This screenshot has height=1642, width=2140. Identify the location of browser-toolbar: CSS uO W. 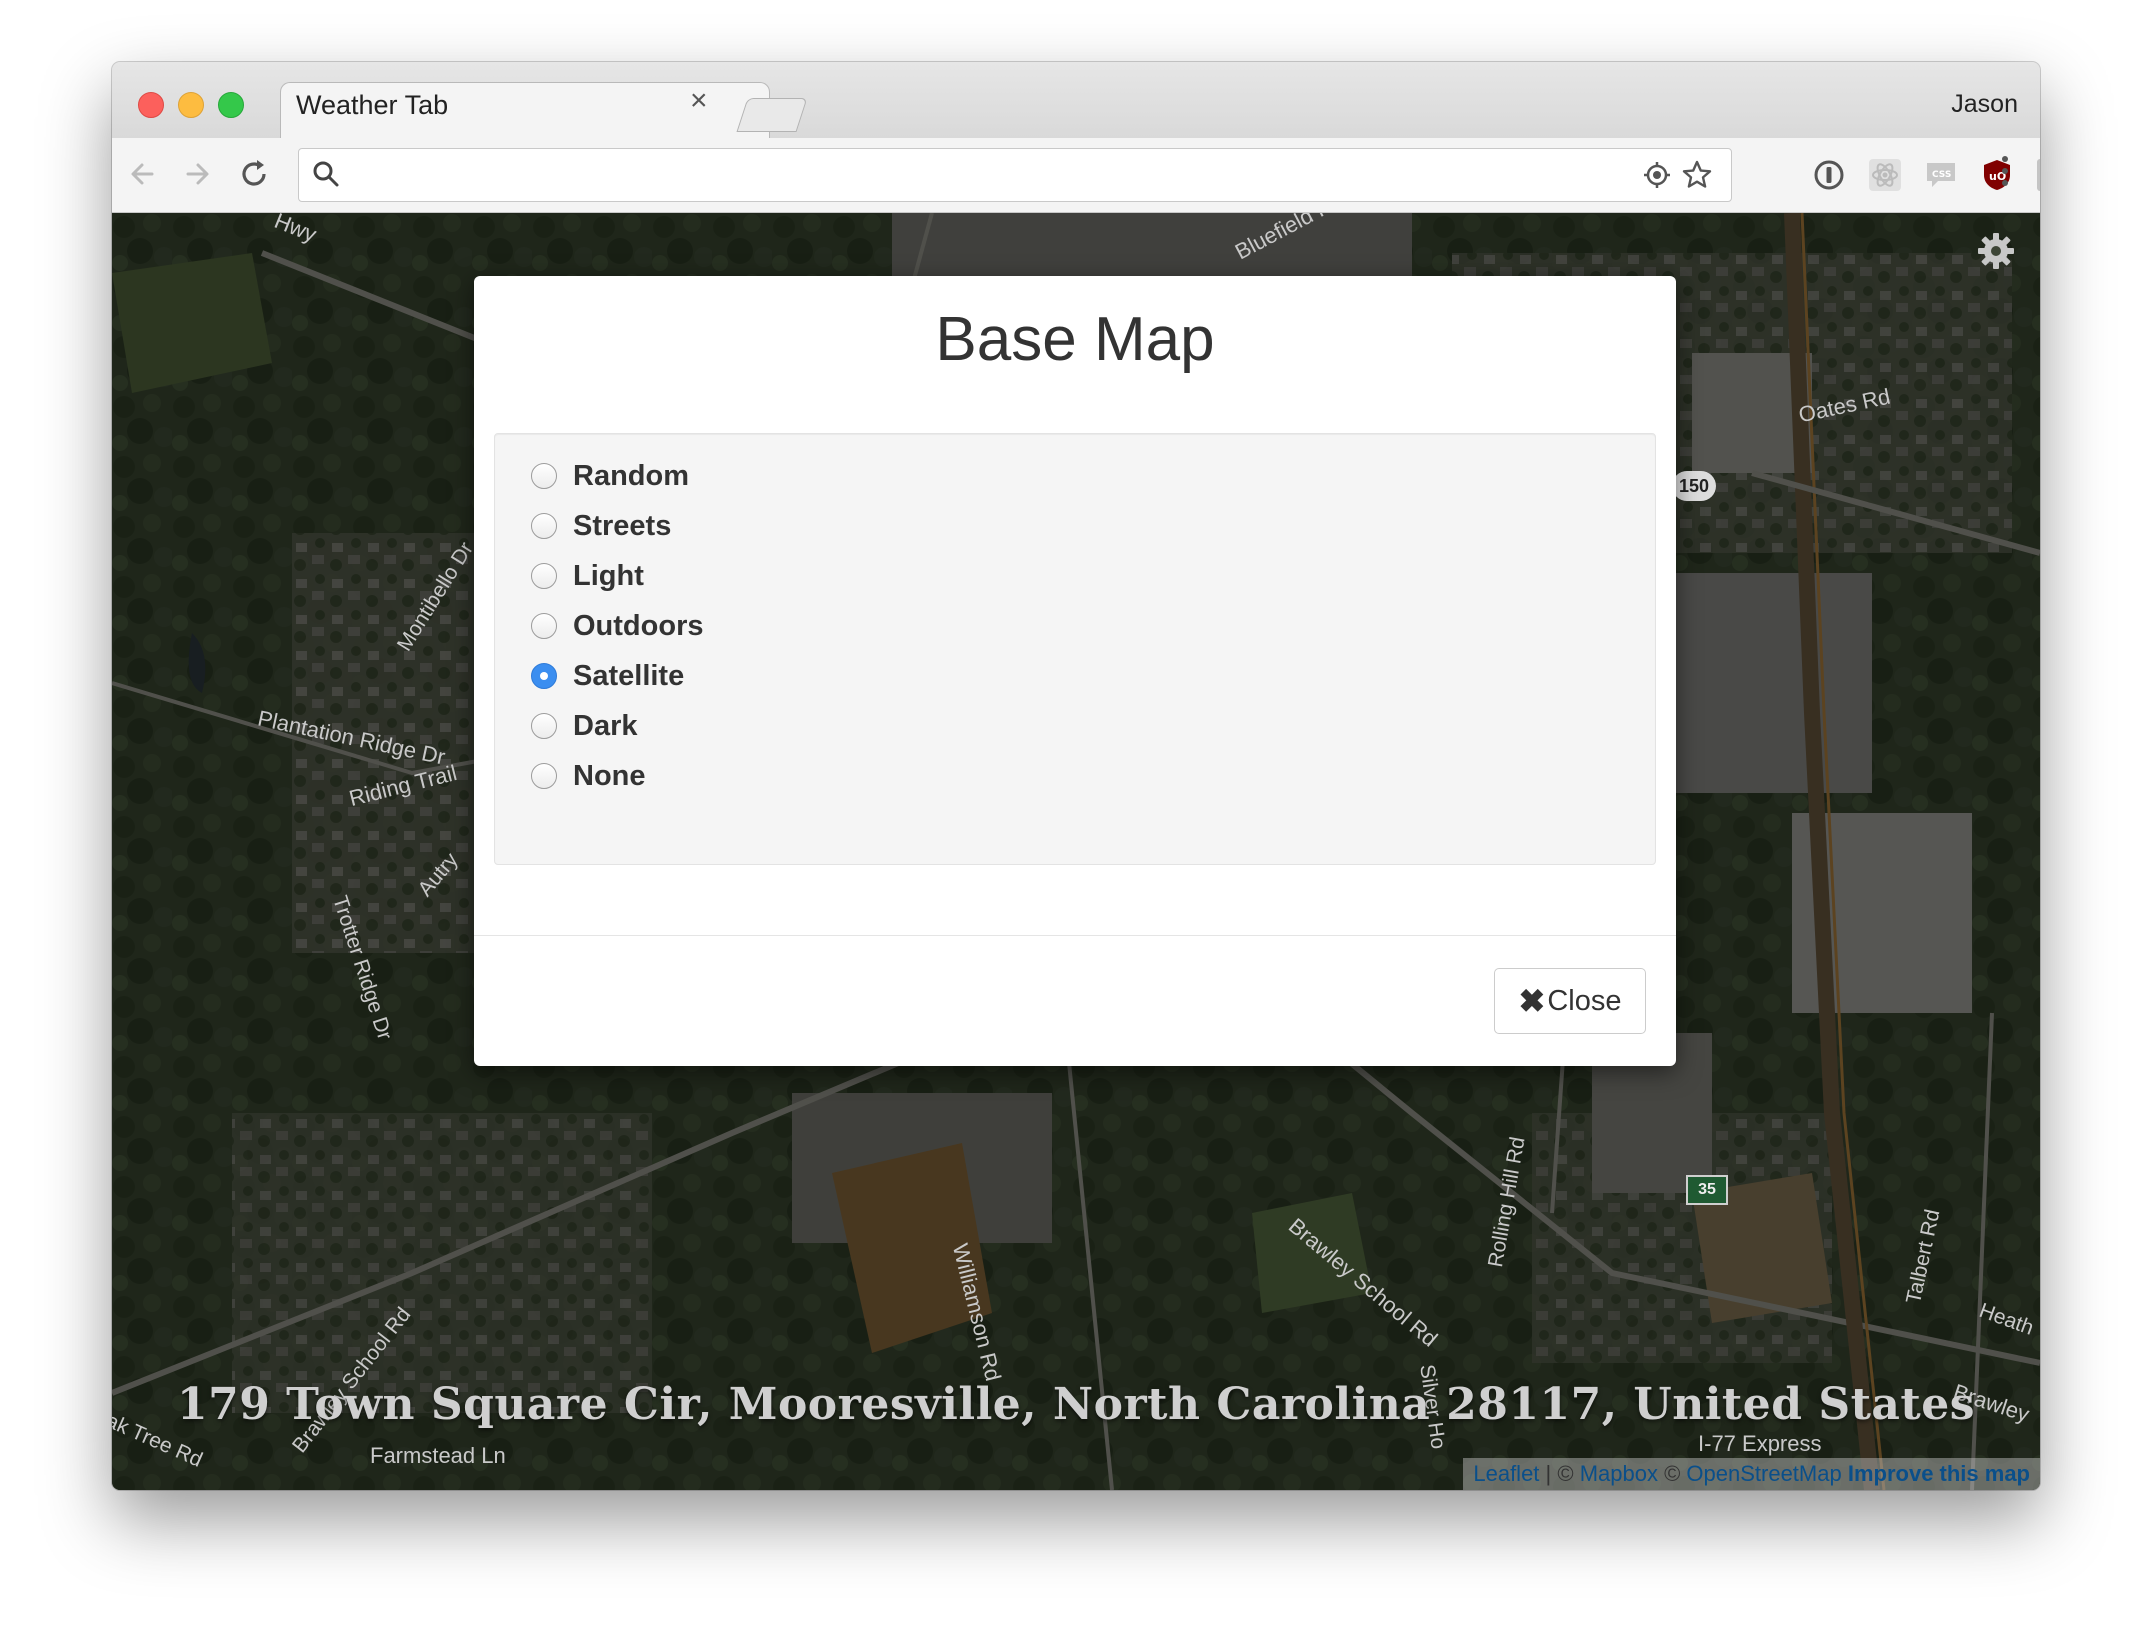
(1076, 175).